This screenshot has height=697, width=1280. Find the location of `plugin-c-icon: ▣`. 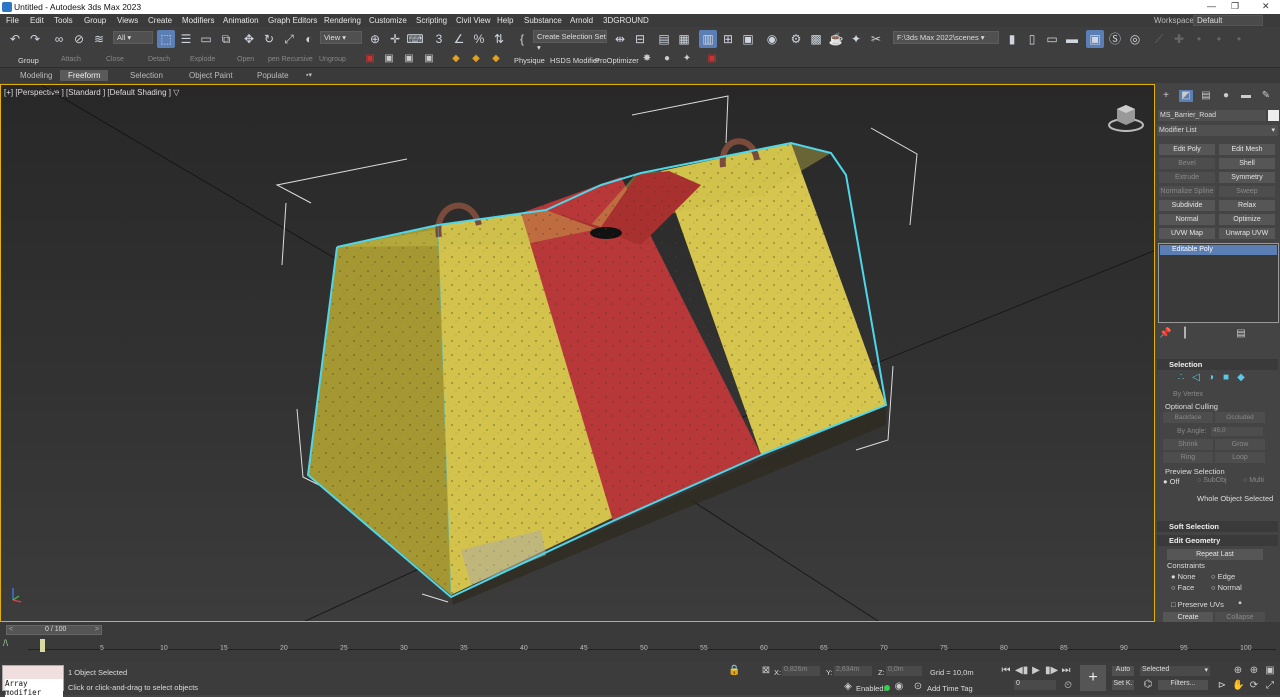

plugin-c-icon: ▣ is located at coordinates (409, 59).